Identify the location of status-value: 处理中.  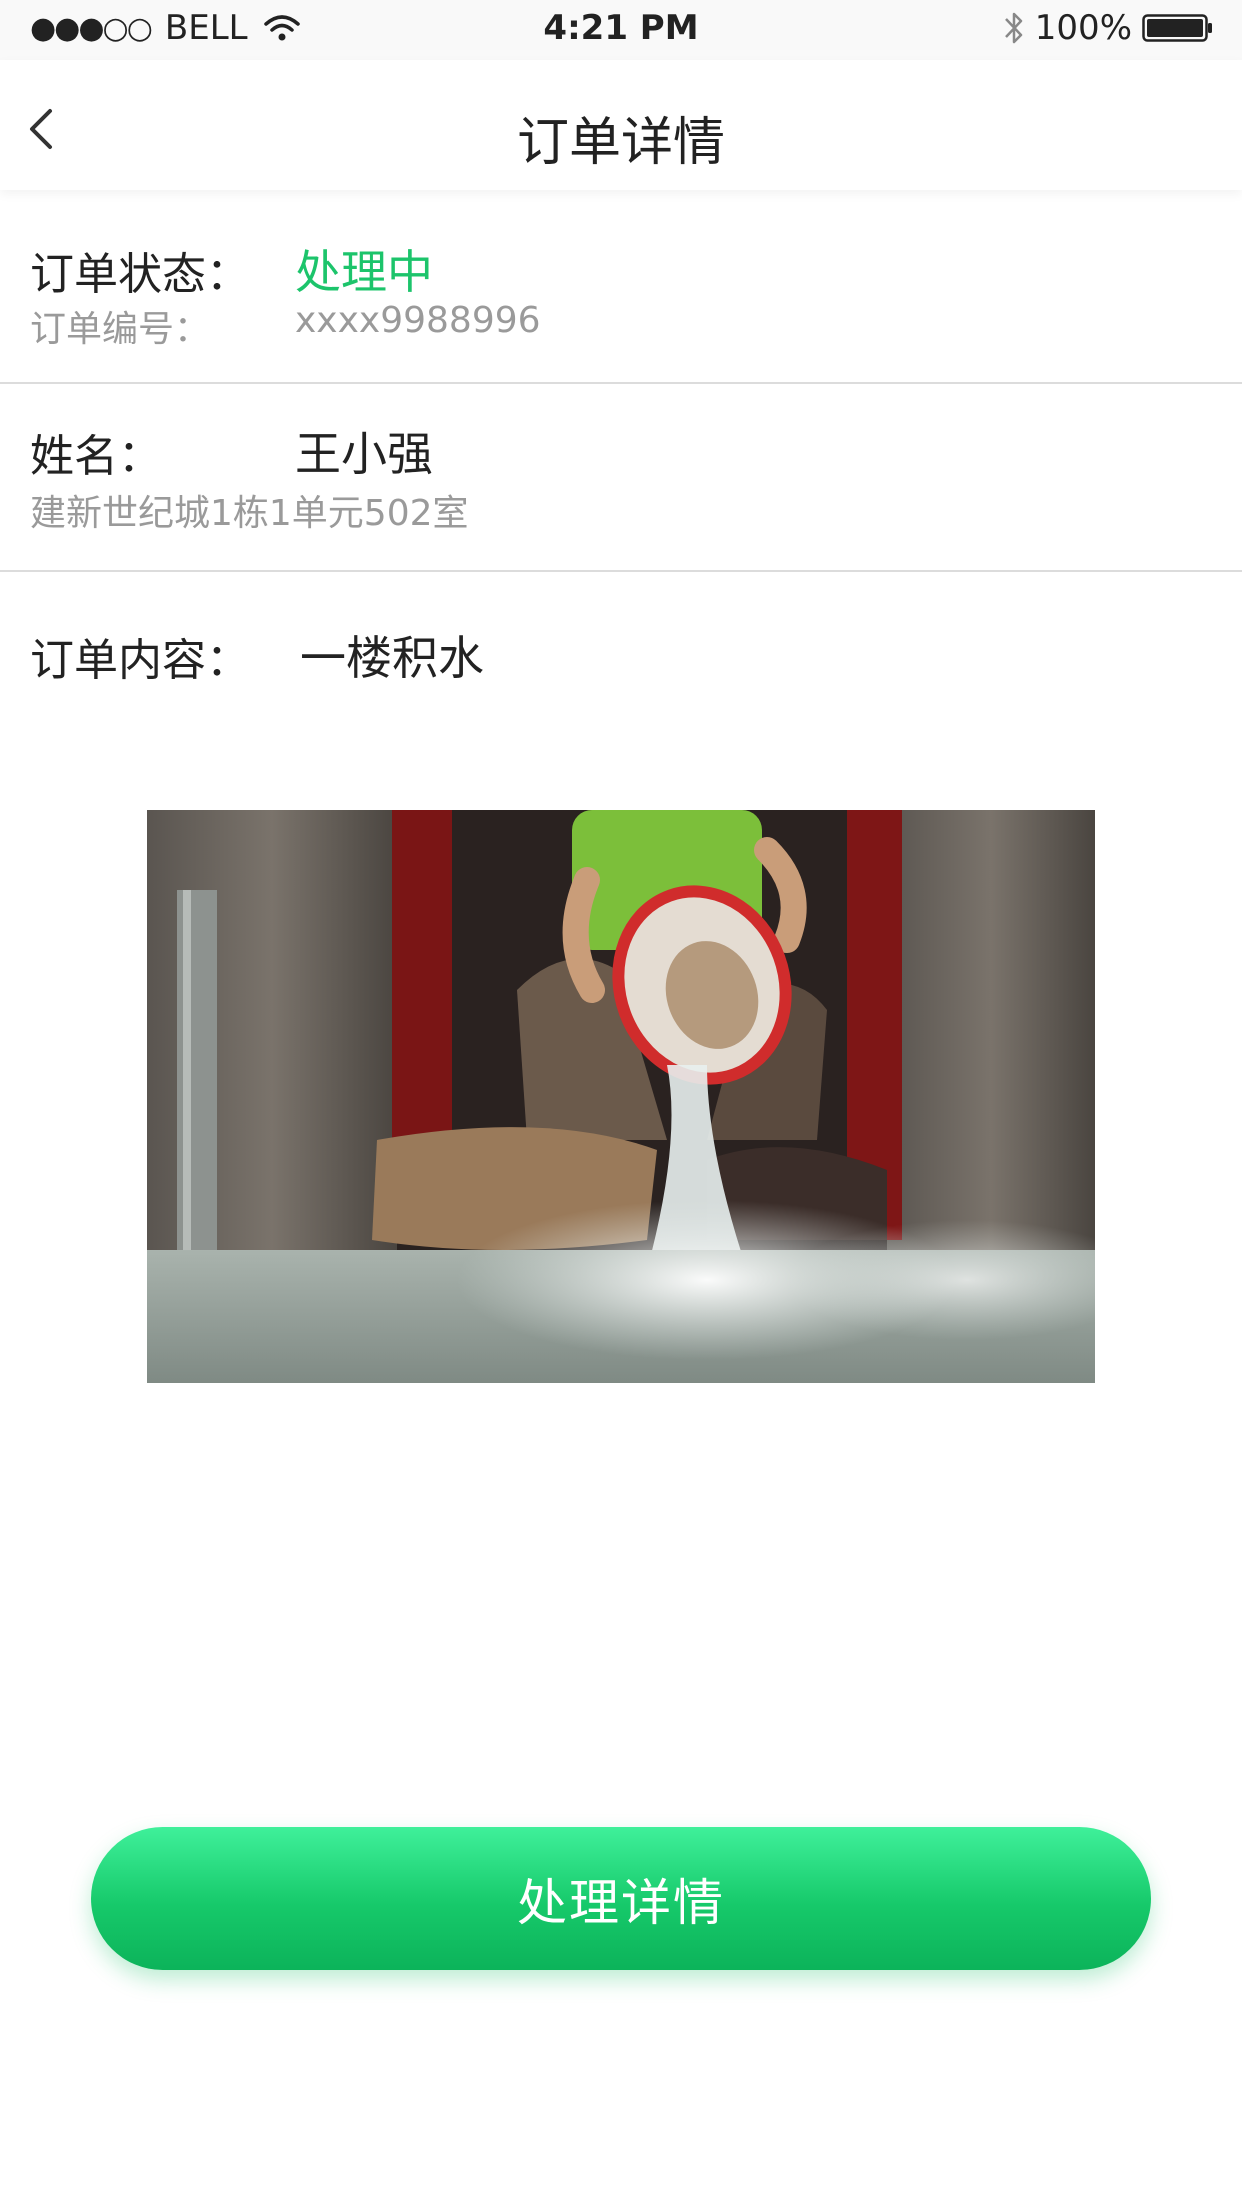
(364, 272).